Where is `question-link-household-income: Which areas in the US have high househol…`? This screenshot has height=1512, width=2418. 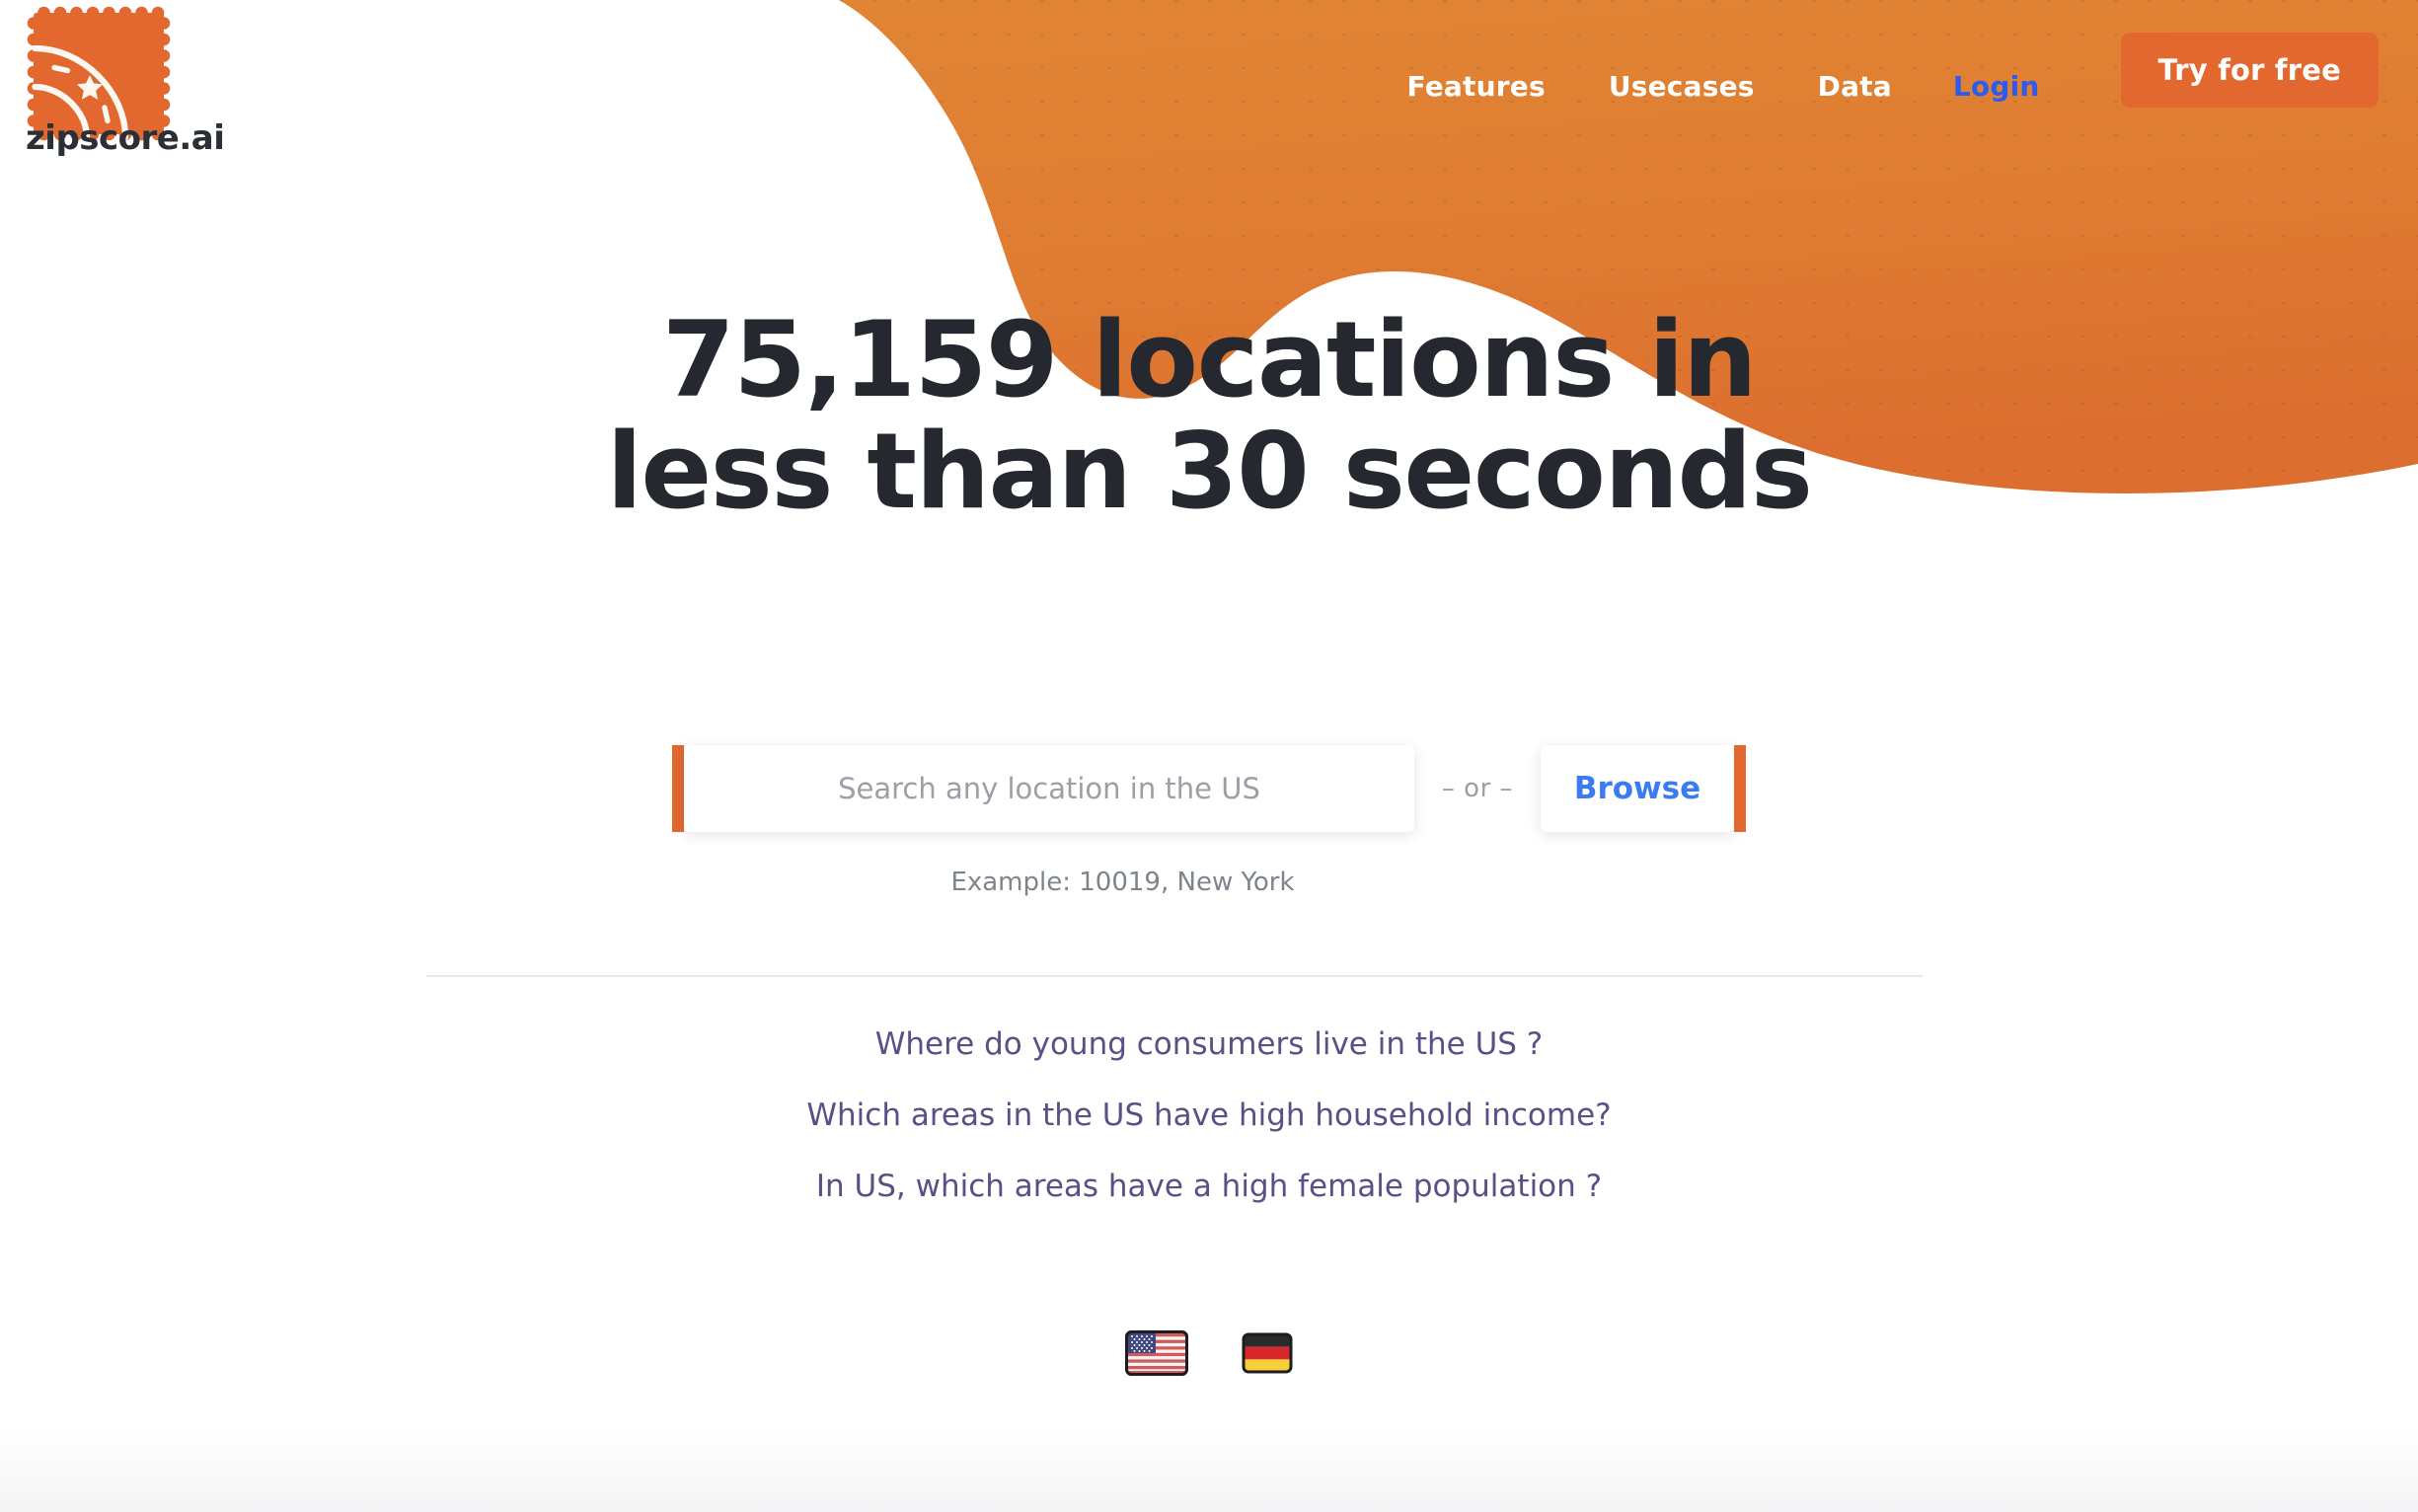 question-link-household-income: Which areas in the US have high househol… is located at coordinates (1209, 1115).